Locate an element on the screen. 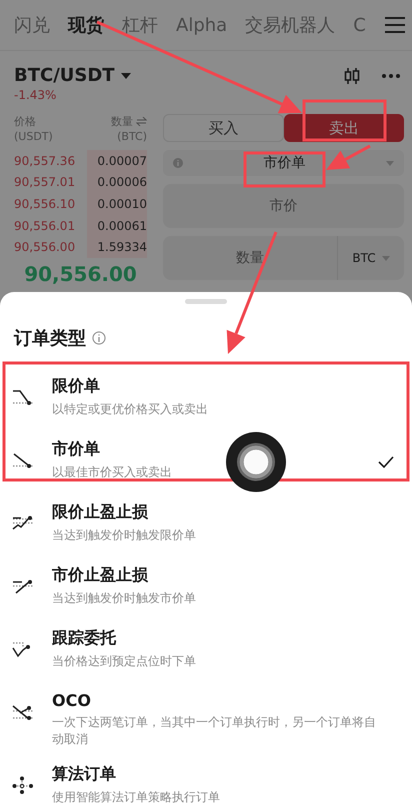 This screenshot has height=810, width=412. option-title: 市价单 is located at coordinates (76, 449).